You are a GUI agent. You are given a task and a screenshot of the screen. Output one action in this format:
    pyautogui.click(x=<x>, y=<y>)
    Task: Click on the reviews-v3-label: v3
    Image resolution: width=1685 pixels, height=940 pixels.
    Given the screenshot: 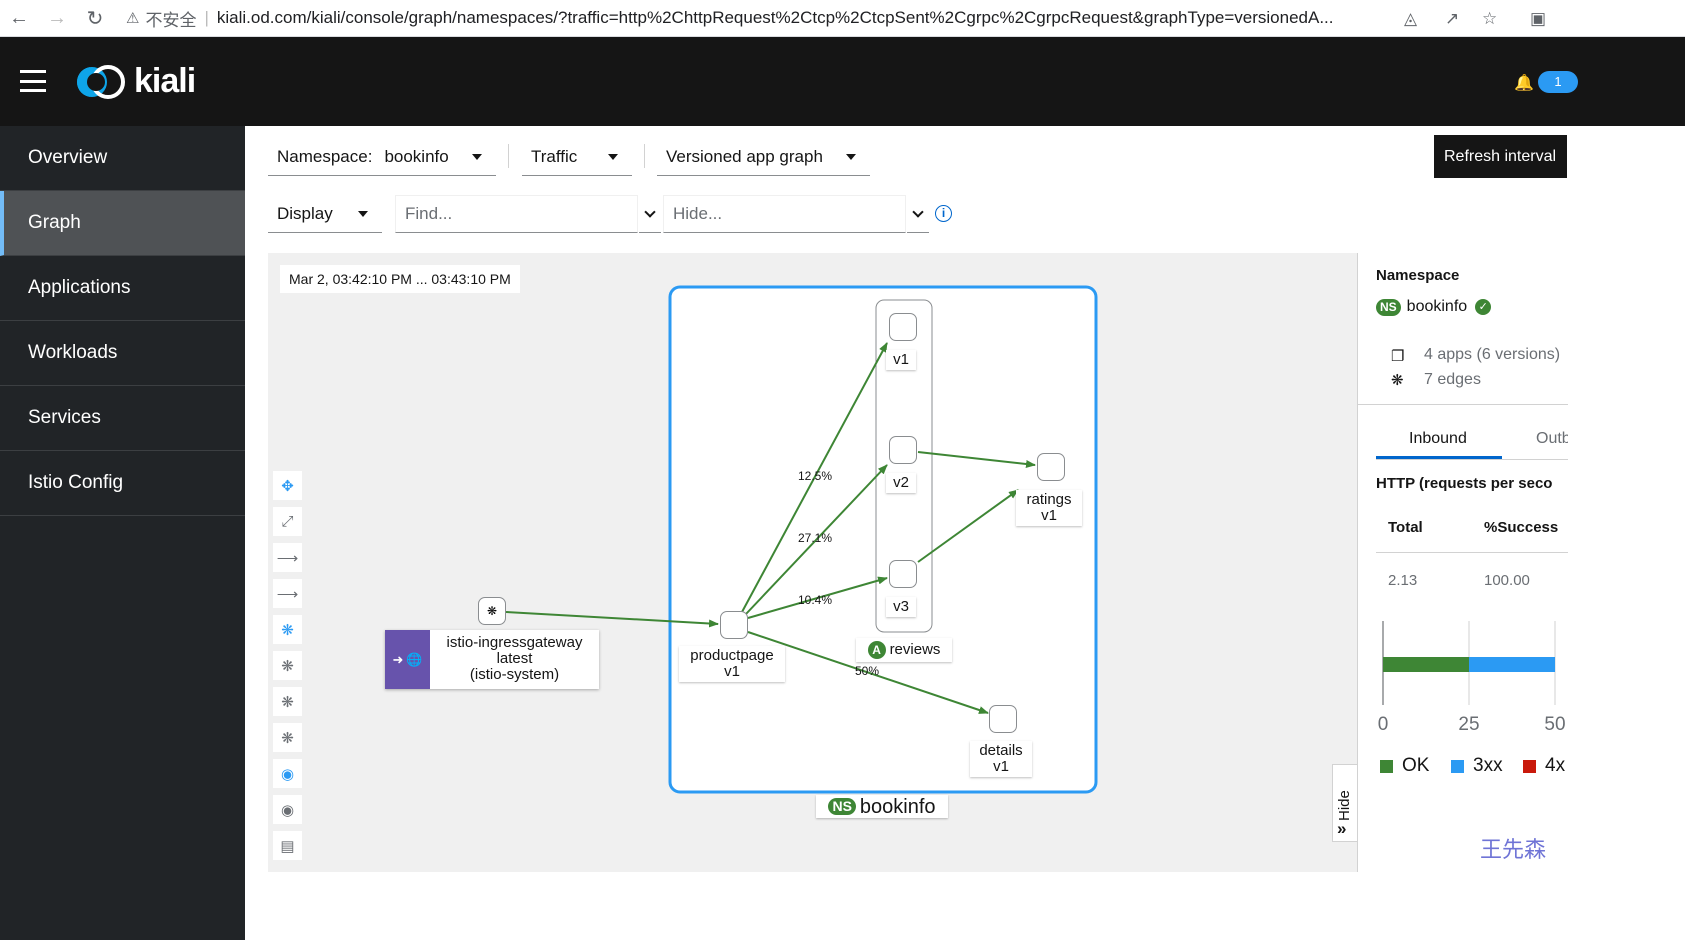 What is the action you would take?
    pyautogui.click(x=901, y=607)
    